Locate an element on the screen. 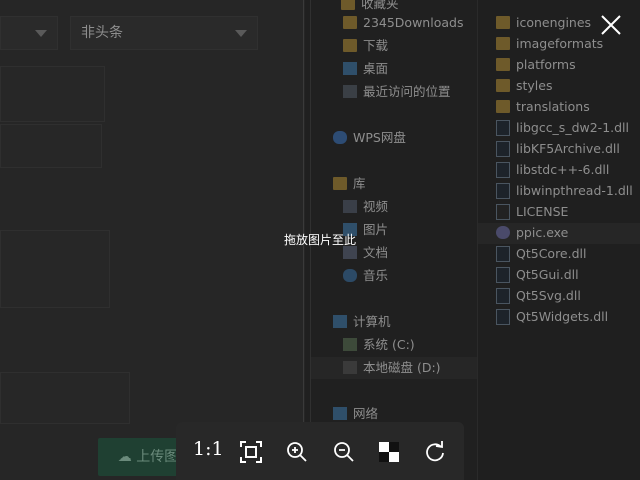 The height and width of the screenshot is (480, 640). nav-item-label: 库 is located at coordinates (359, 183).